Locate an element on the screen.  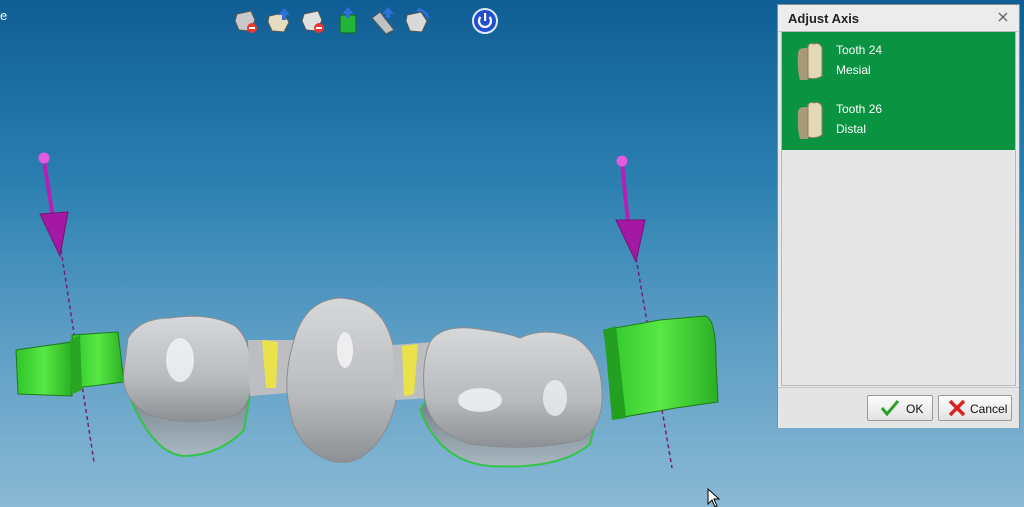
ok-button: OK is located at coordinates (900, 408).